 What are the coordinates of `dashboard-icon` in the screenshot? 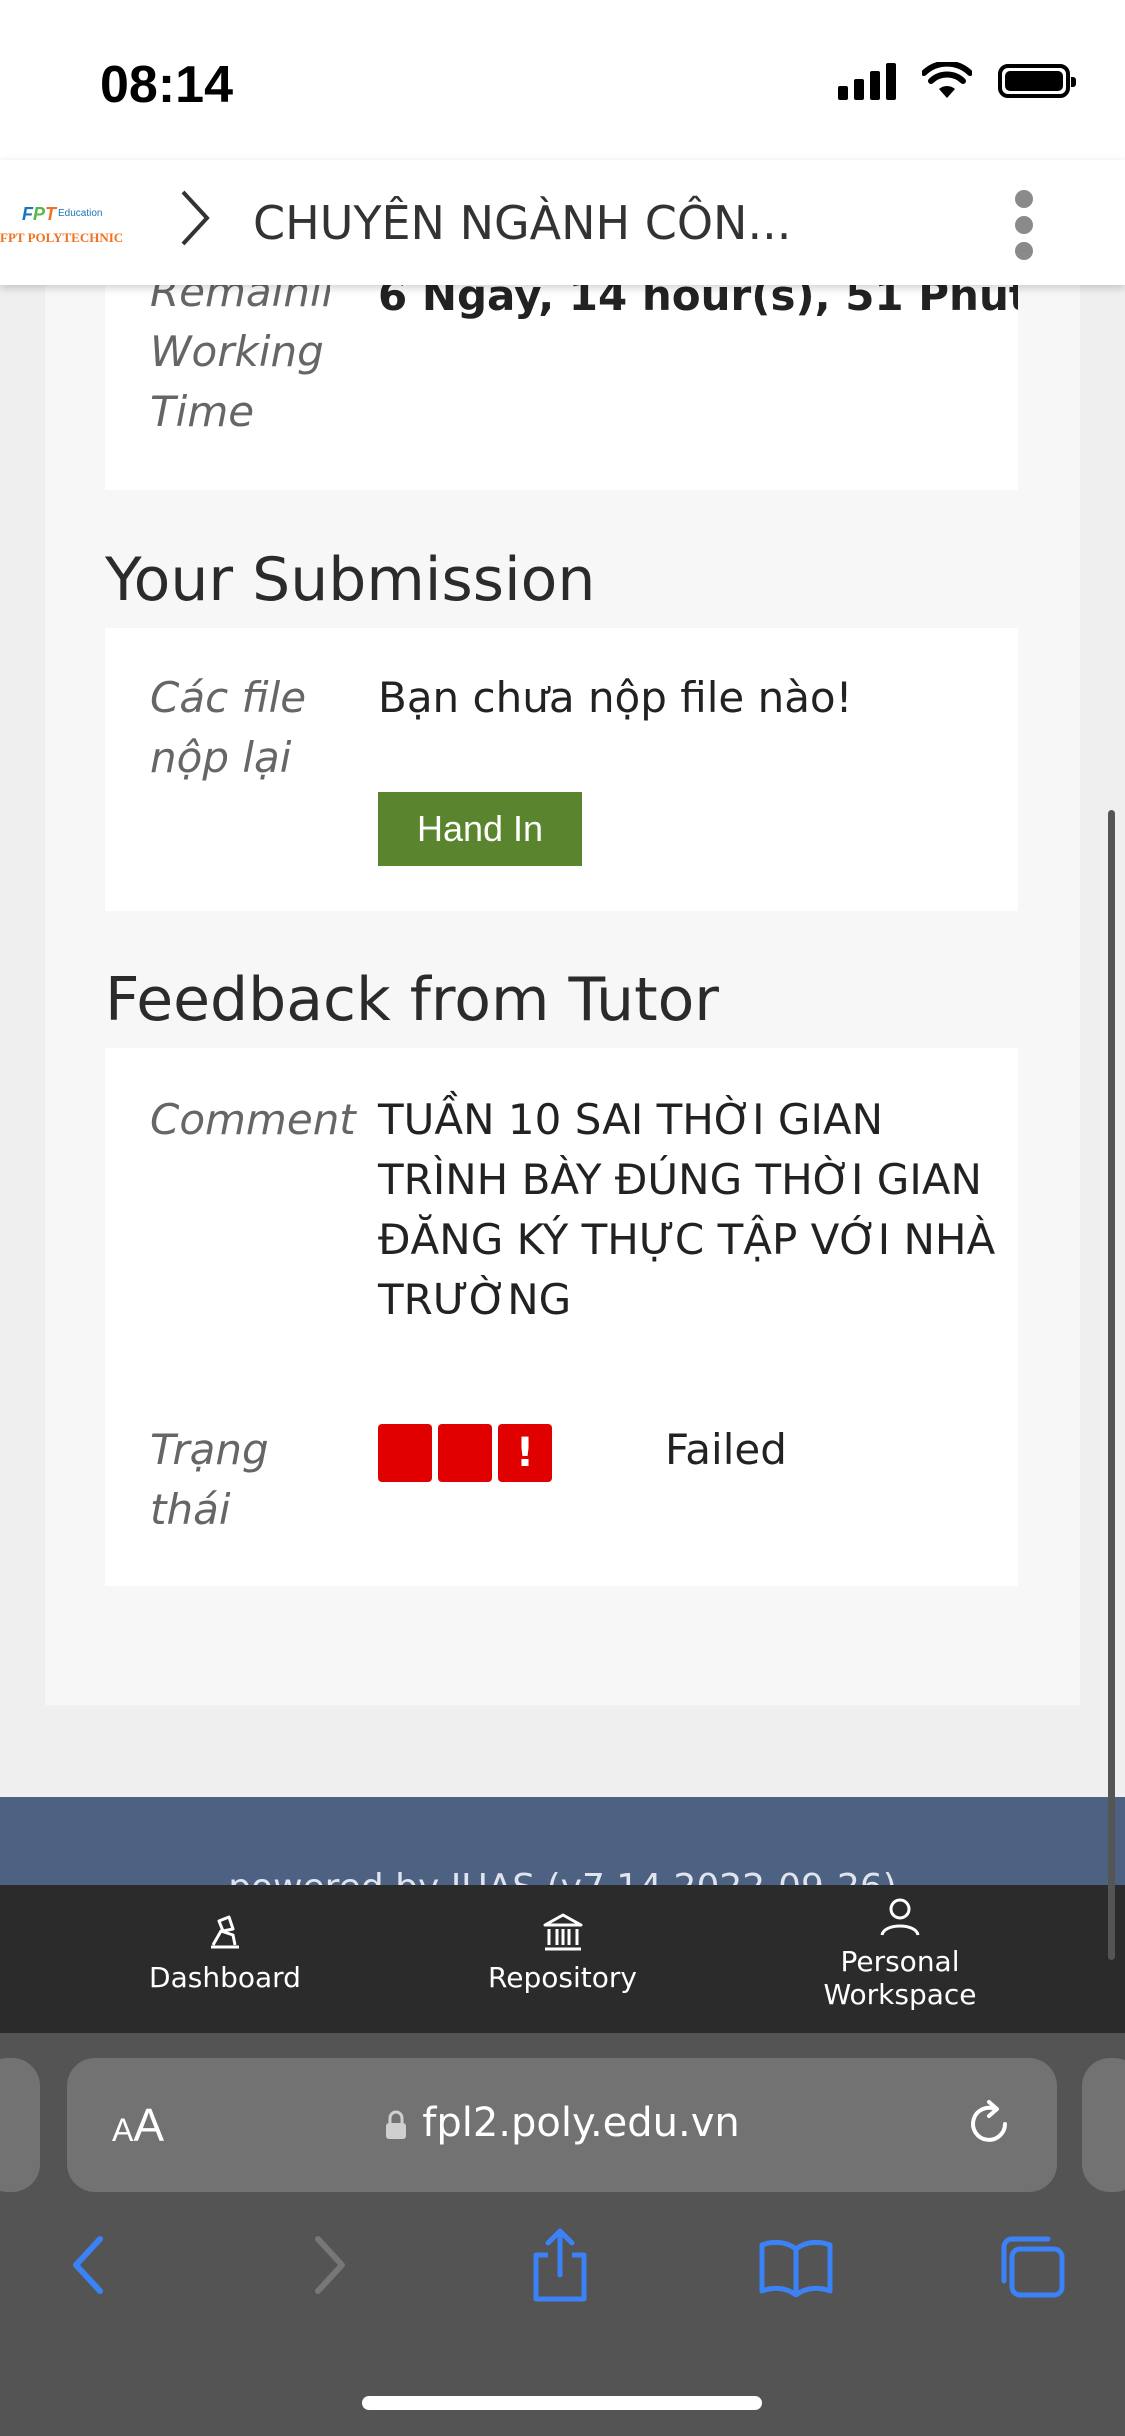 It's located at (225, 1932).